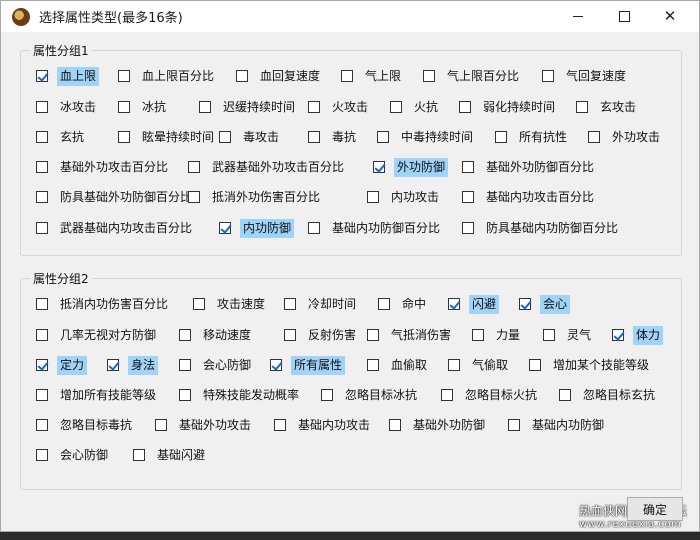 This screenshot has width=700, height=540. What do you see at coordinates (541, 228) in the screenshot?
I see `attribute-checkbox: 防具基础内功防御百分比` at bounding box center [541, 228].